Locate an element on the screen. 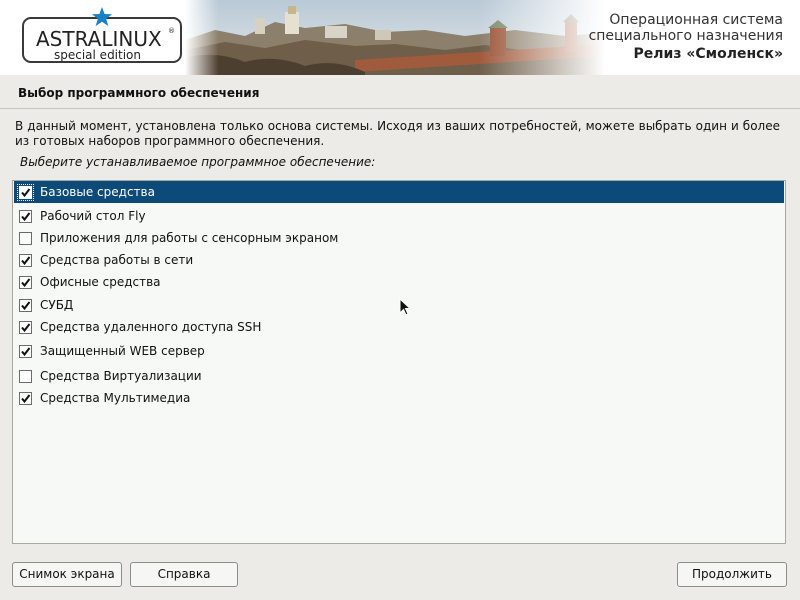 The image size is (800, 600). software-list-item-label: Базовые средства is located at coordinates (97, 192).